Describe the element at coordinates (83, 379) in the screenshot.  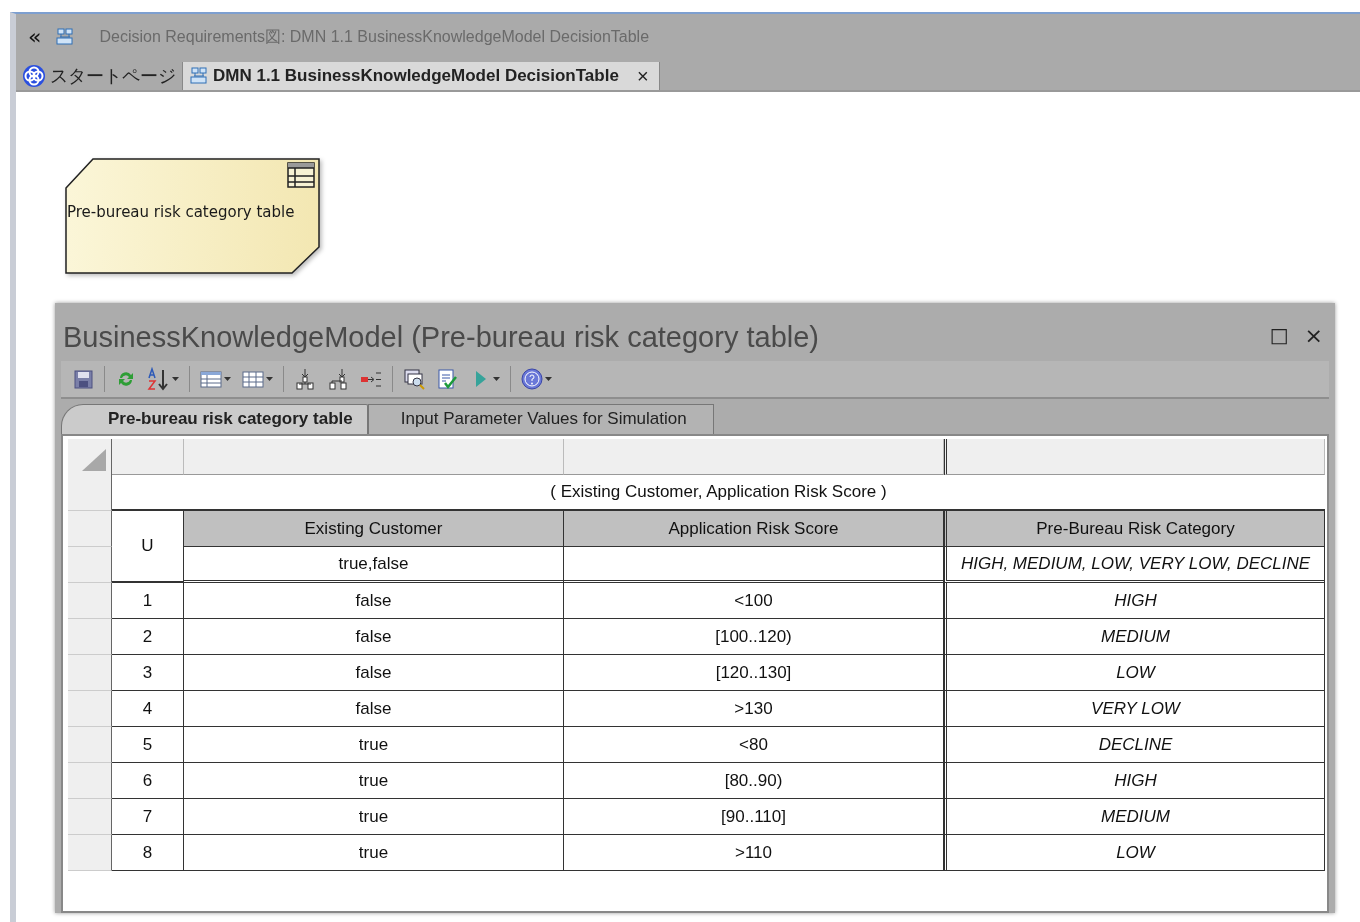
I see `save-icon` at that location.